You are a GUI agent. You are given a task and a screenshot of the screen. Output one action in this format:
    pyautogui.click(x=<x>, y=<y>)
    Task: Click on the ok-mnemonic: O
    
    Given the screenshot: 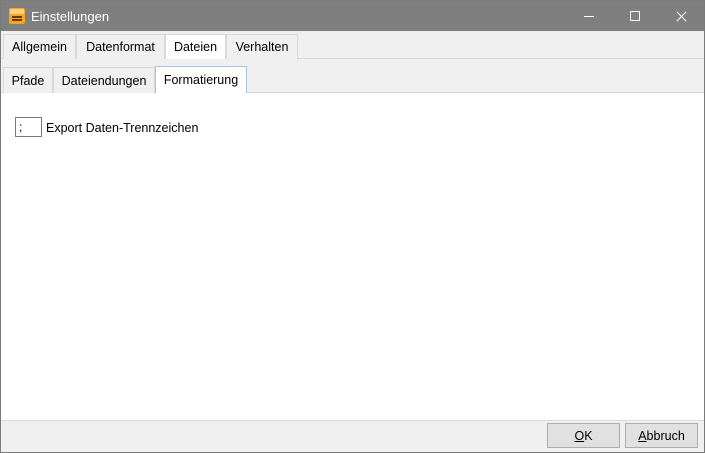 What is the action you would take?
    pyautogui.click(x=579, y=436)
    